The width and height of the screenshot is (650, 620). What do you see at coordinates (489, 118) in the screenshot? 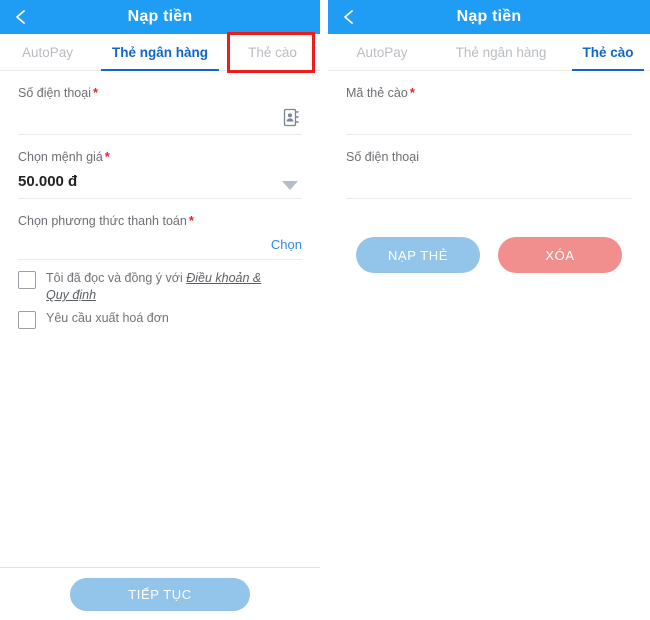
I see `card-code-input` at bounding box center [489, 118].